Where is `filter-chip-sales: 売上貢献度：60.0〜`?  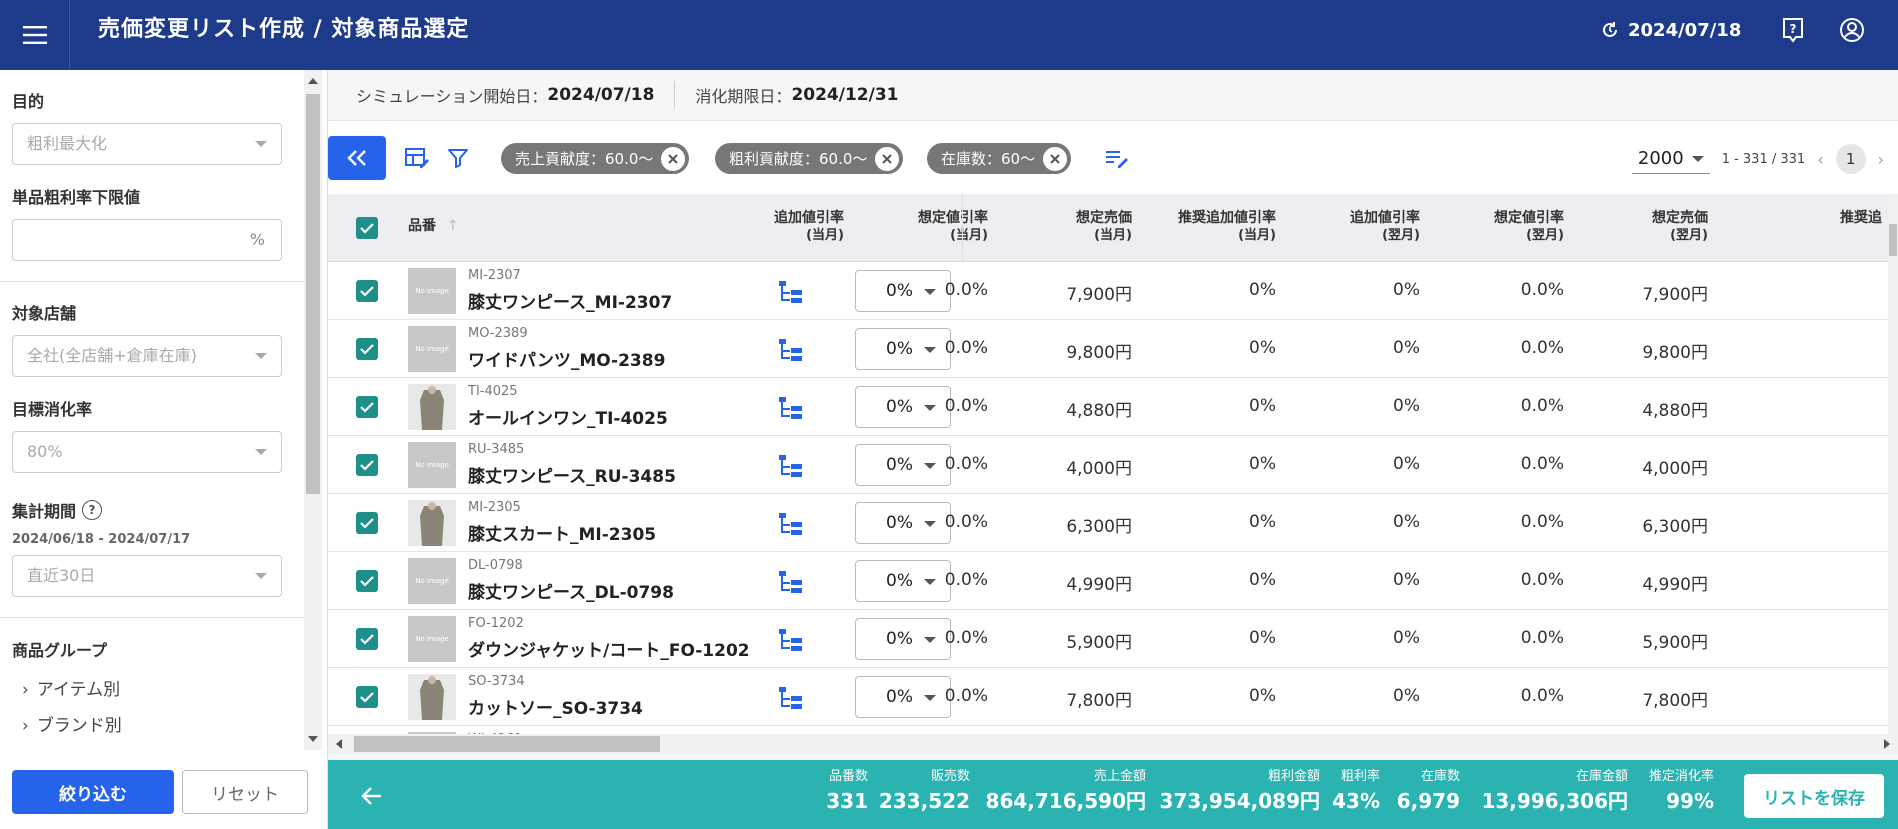 filter-chip-sales: 売上貢献度：60.0〜 is located at coordinates (595, 158).